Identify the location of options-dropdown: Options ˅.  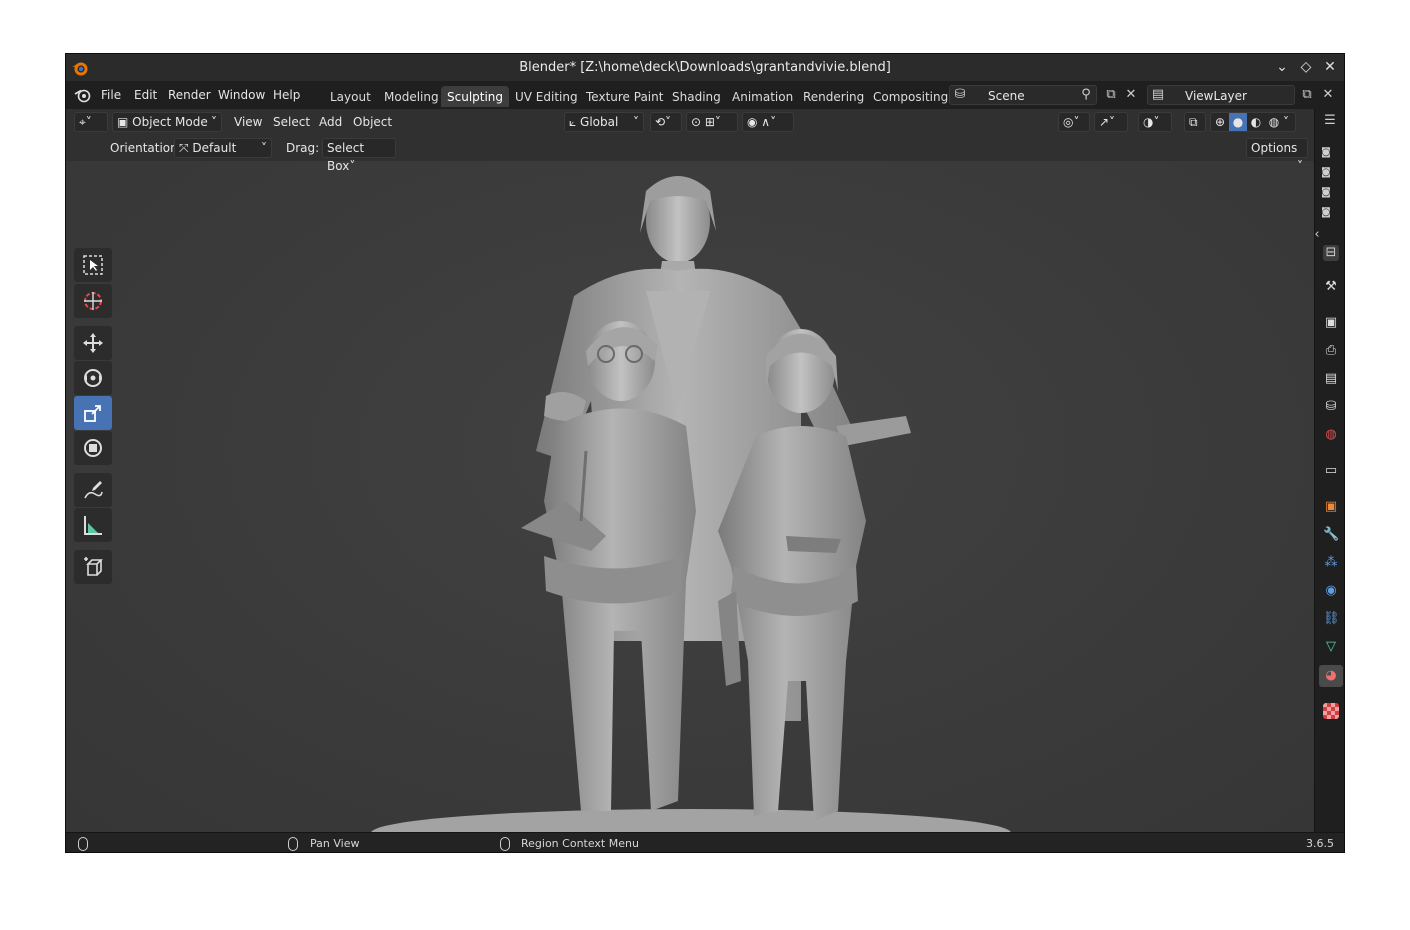
(1277, 155).